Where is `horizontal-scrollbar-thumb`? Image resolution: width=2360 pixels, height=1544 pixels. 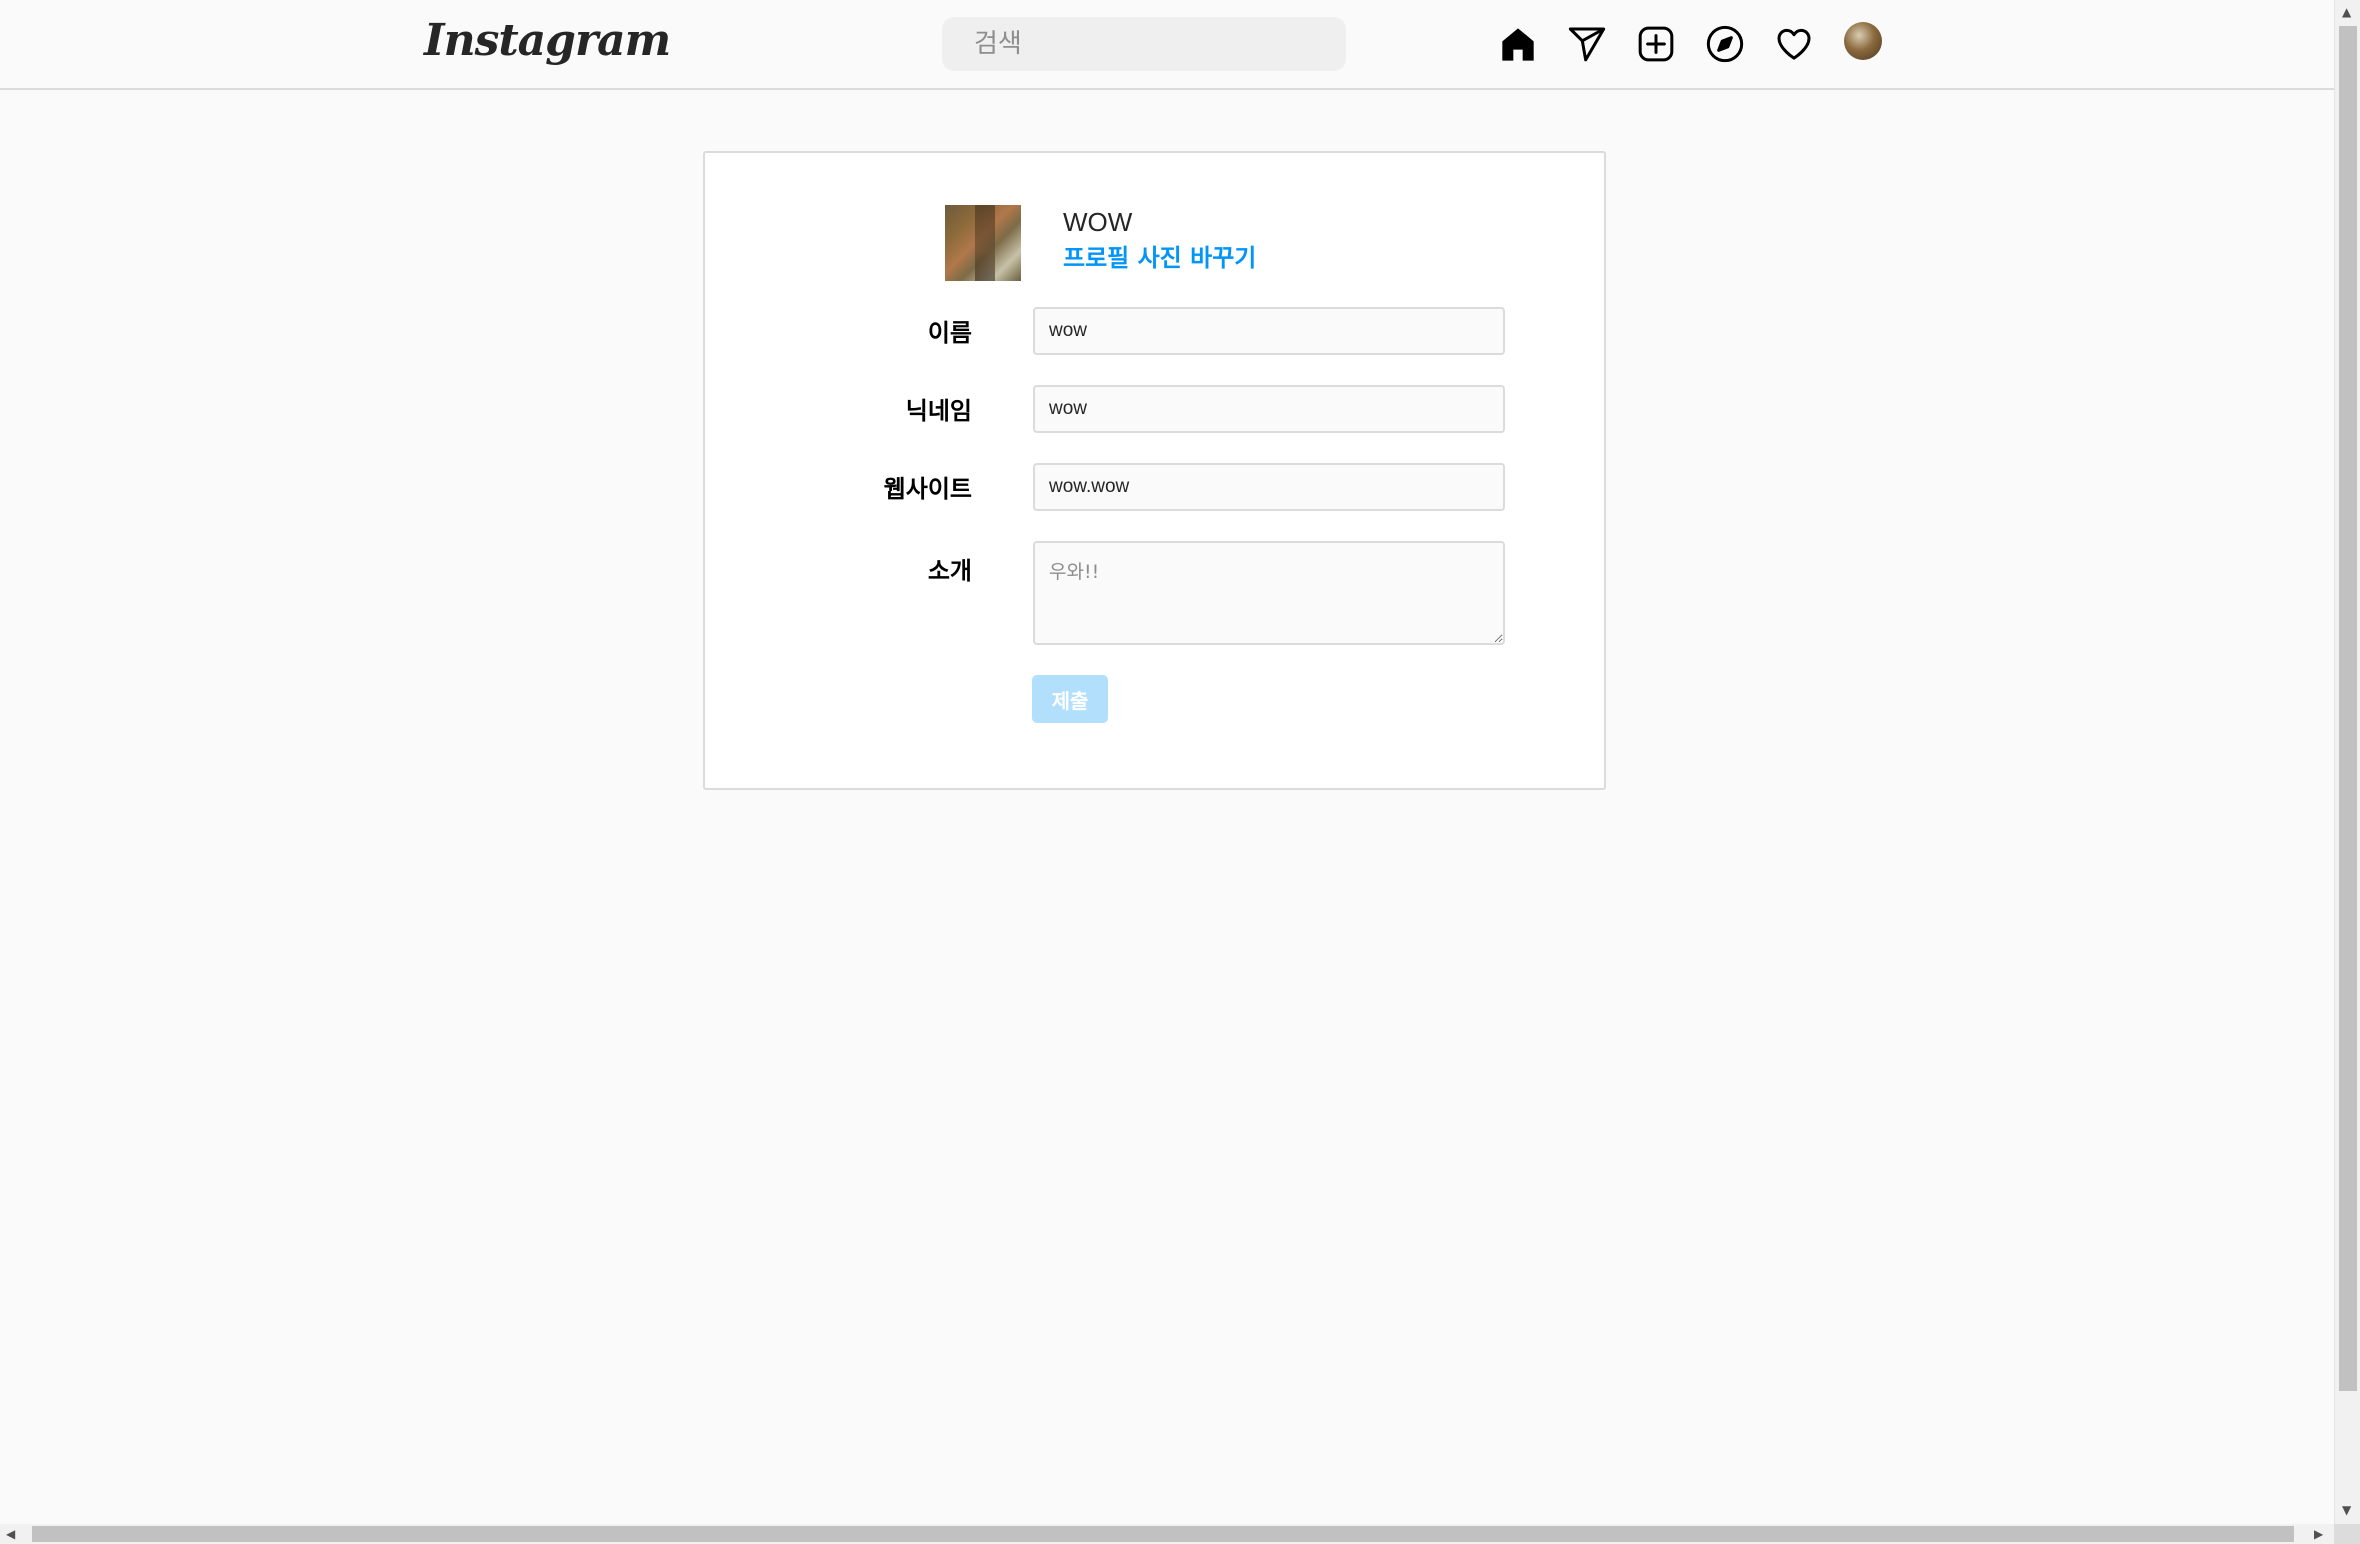 horizontal-scrollbar-thumb is located at coordinates (1163, 1534).